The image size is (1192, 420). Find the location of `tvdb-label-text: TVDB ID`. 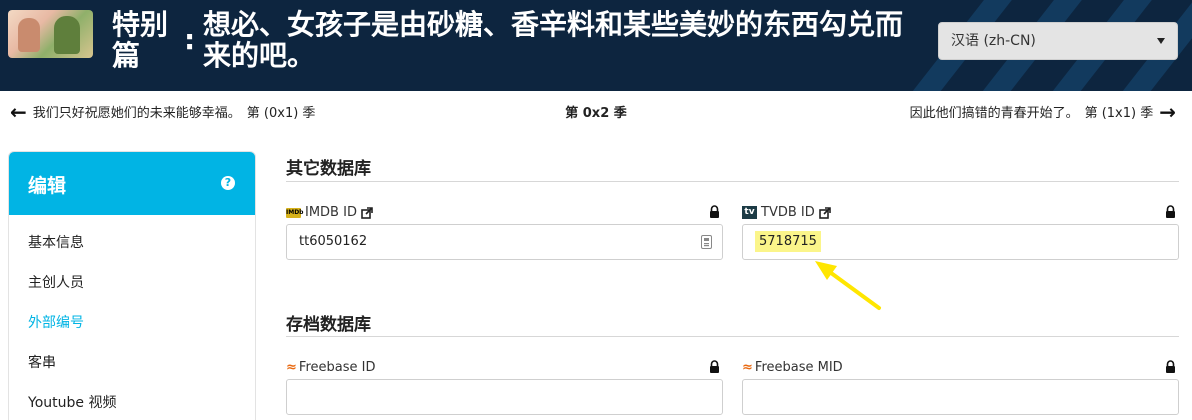

tvdb-label-text: TVDB ID is located at coordinates (788, 212).